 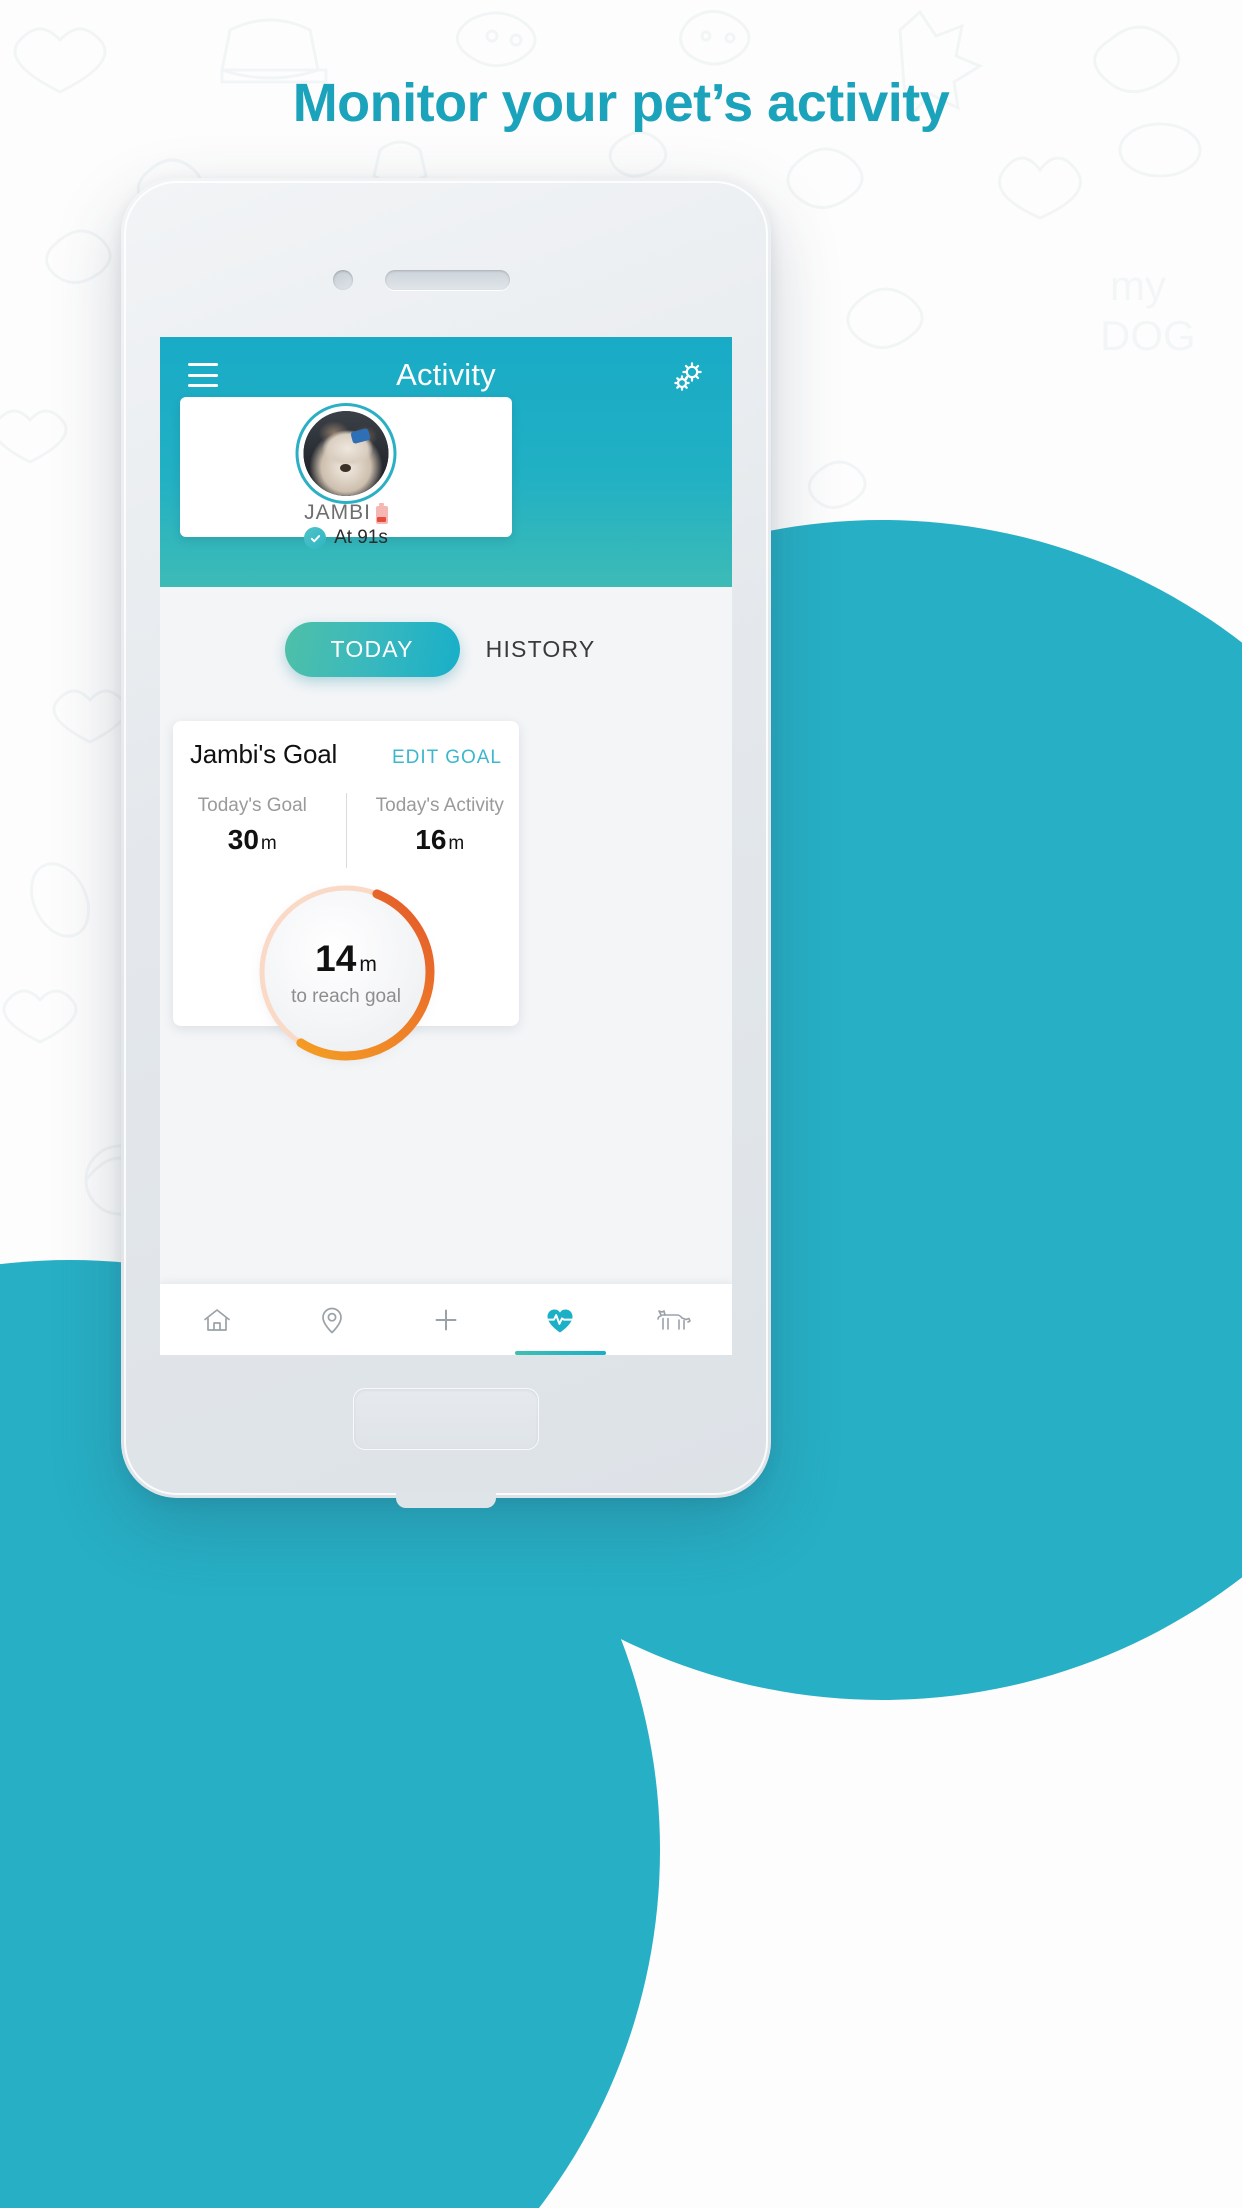 I want to click on status-badge: At 91s, so click(x=361, y=537).